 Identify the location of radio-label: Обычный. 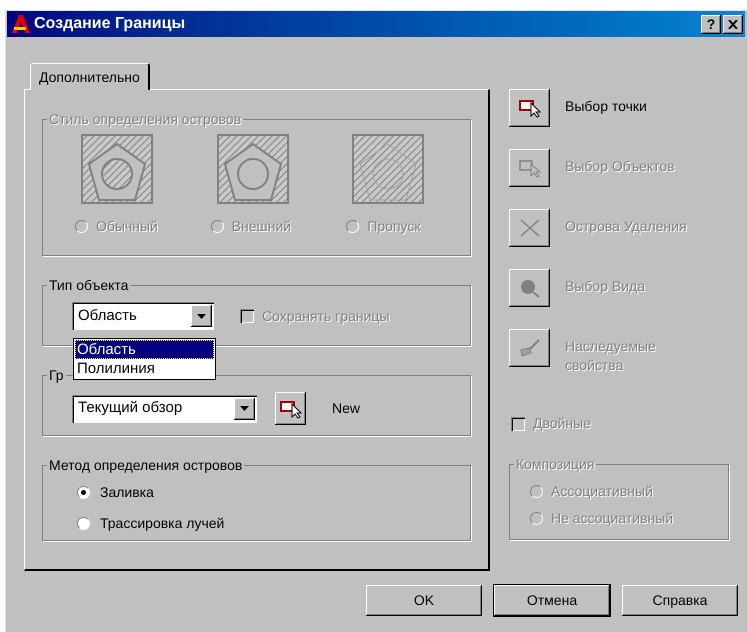
(127, 226).